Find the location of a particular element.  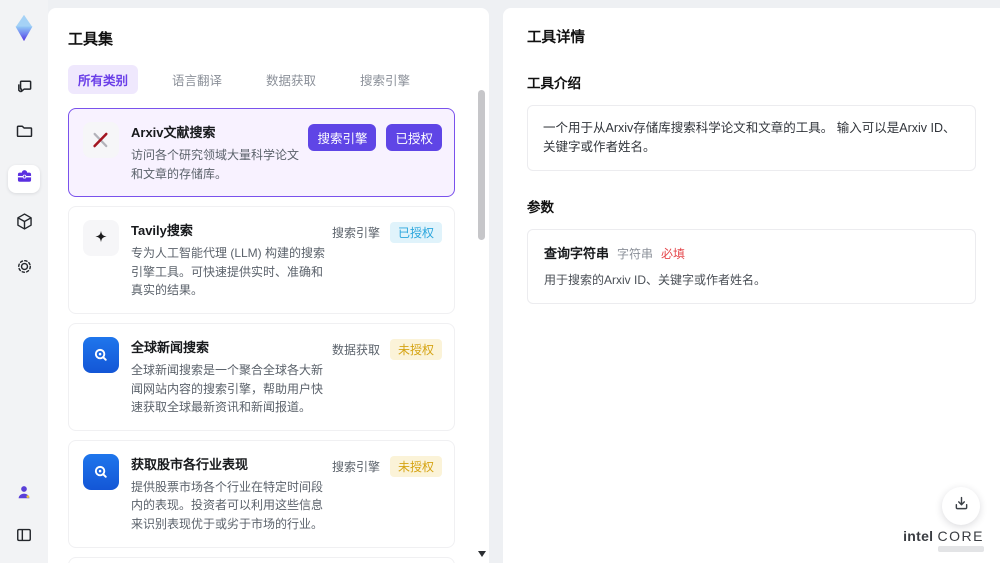

sidebar-item-settings is located at coordinates (24, 269).